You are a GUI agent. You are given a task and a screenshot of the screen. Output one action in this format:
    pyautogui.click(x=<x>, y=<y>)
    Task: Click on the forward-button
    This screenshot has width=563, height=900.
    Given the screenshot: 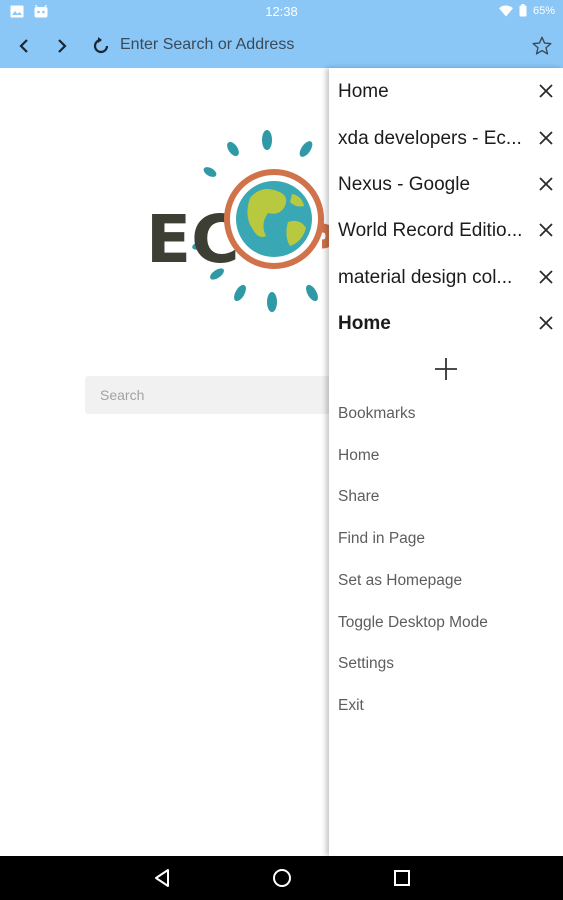 What is the action you would take?
    pyautogui.click(x=62, y=46)
    